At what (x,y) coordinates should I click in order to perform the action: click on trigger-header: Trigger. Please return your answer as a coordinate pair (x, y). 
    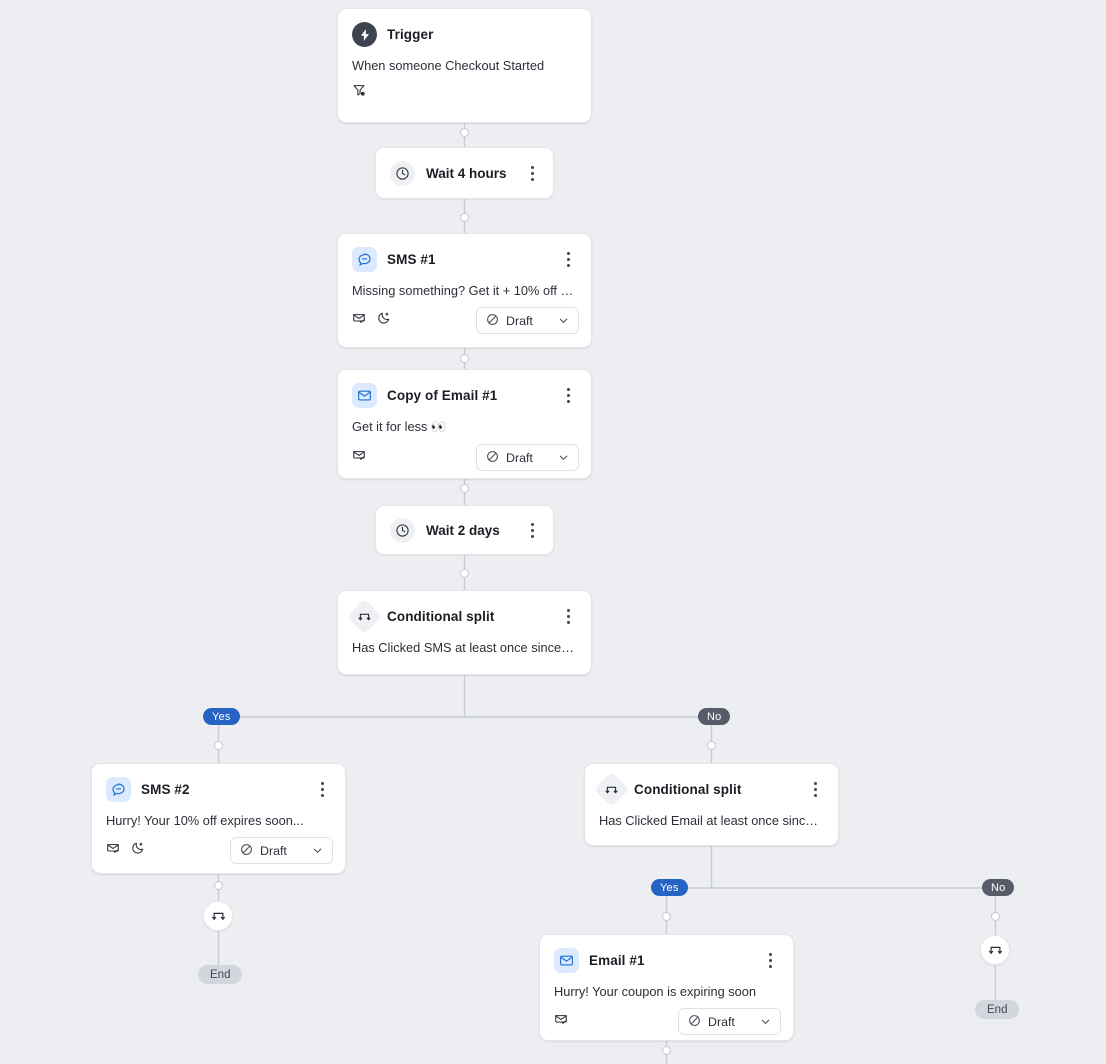
    Looking at the image, I should click on (464, 28).